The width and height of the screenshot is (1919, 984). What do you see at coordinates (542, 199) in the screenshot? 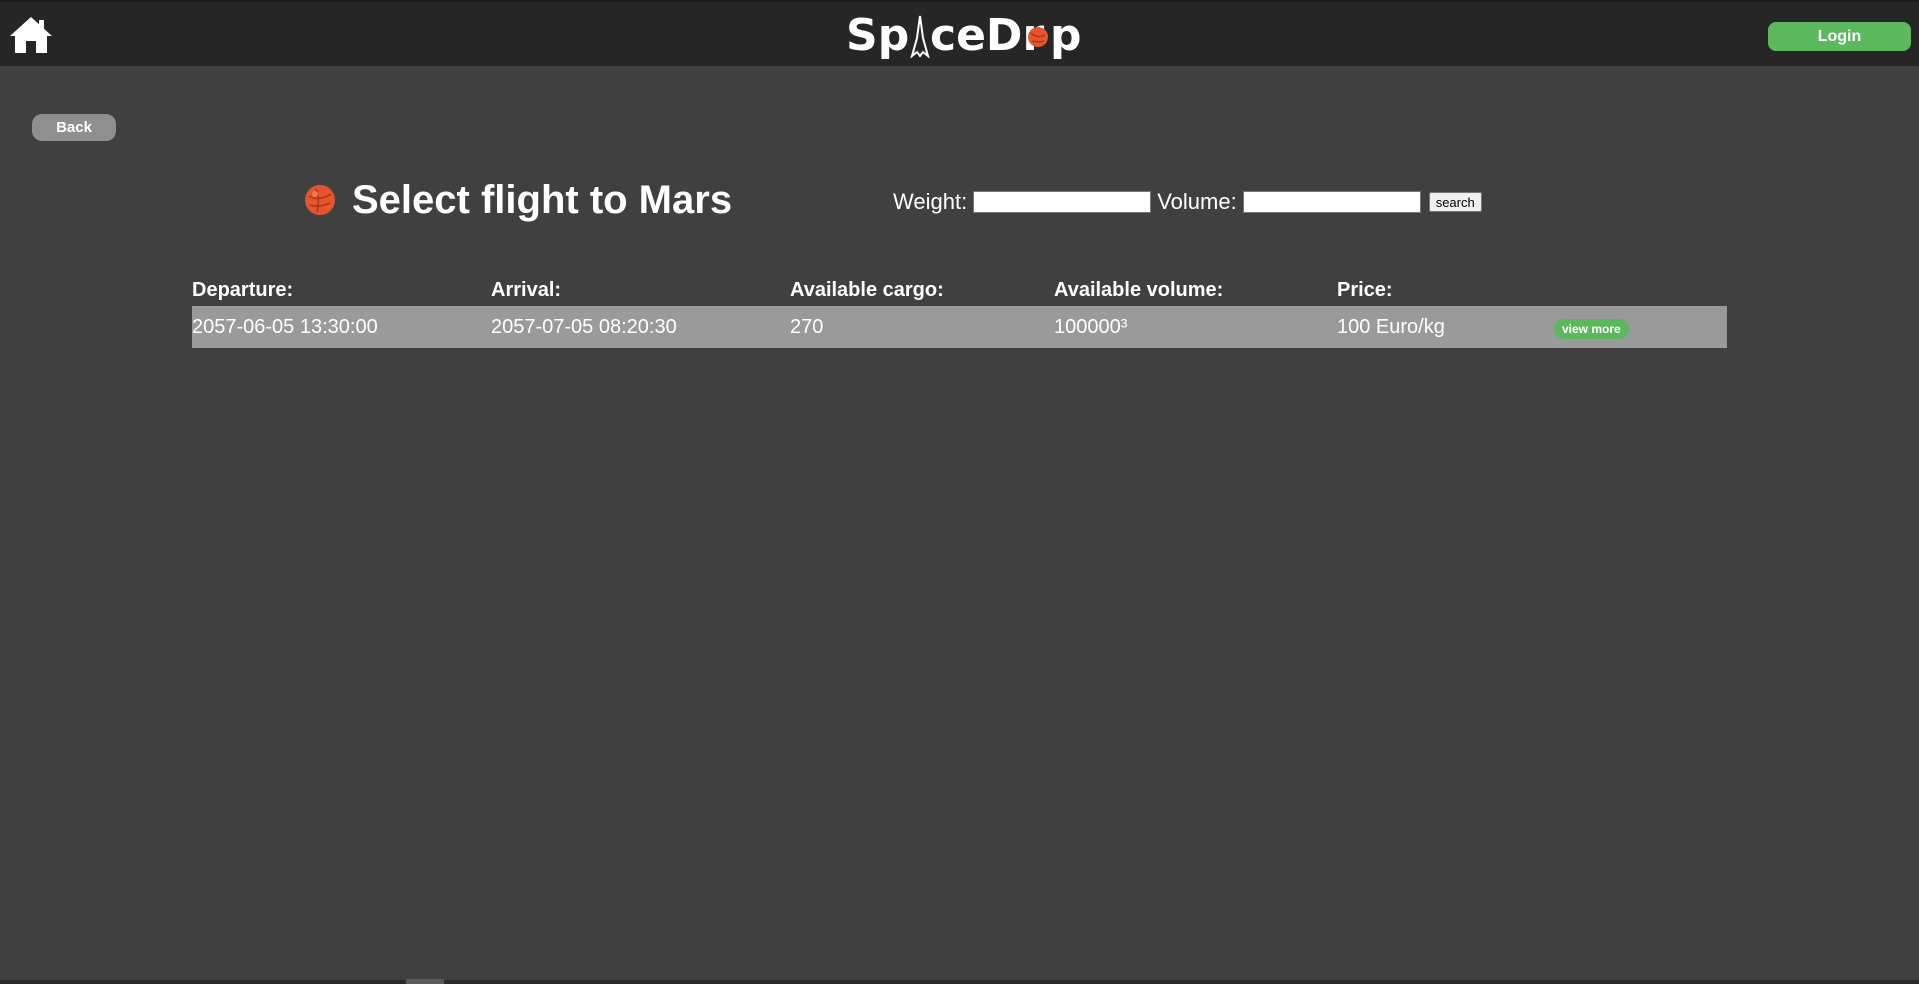
I see `page-title: Select flight to Mars` at bounding box center [542, 199].